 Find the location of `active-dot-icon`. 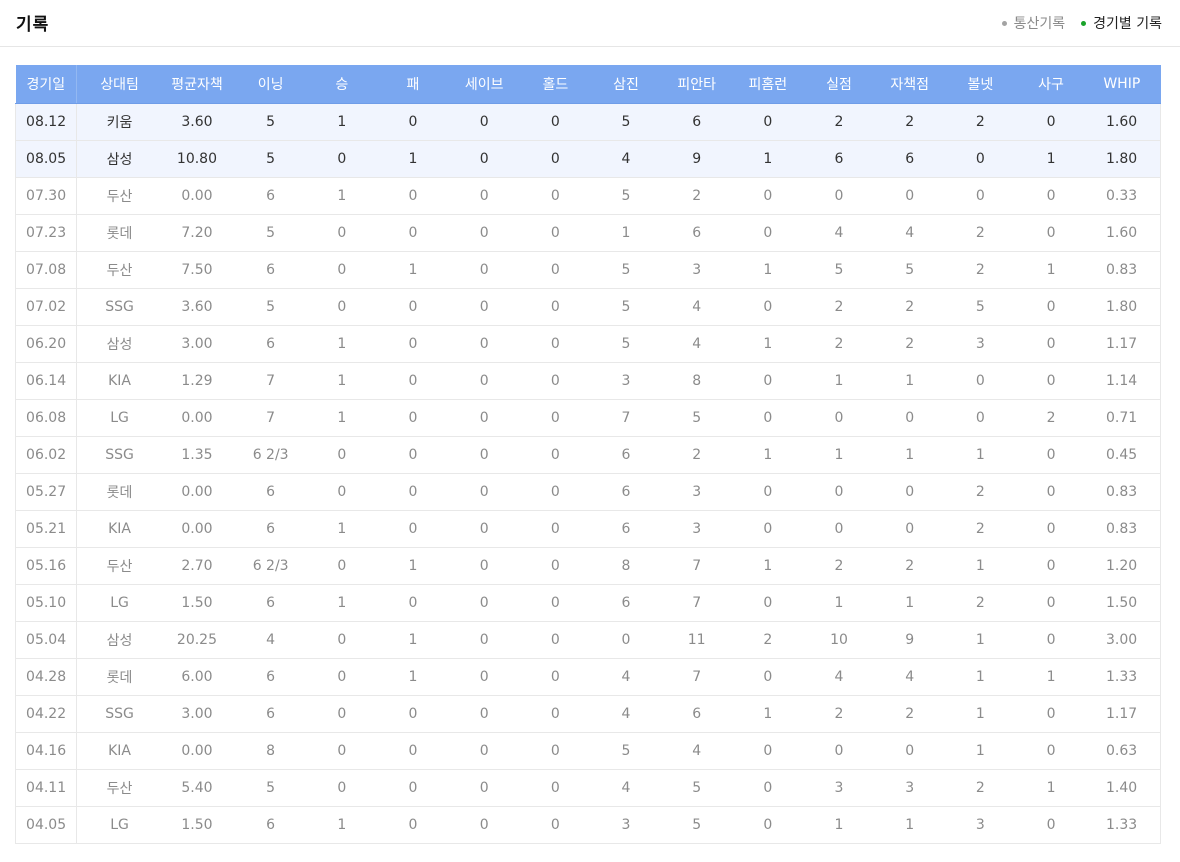

active-dot-icon is located at coordinates (1084, 23).